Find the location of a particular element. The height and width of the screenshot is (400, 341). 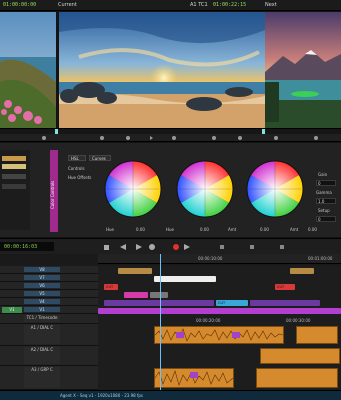

track-name: TC1 / Timecode is located at coordinates (42, 318).